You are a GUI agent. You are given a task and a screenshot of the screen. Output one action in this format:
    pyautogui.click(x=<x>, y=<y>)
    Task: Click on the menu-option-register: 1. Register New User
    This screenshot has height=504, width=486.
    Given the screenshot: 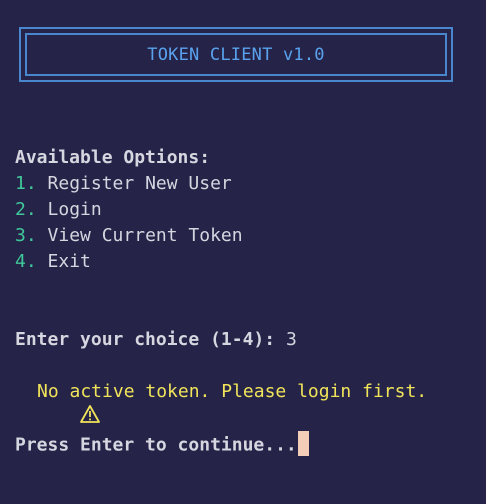 What is the action you would take?
    pyautogui.click(x=123, y=184)
    